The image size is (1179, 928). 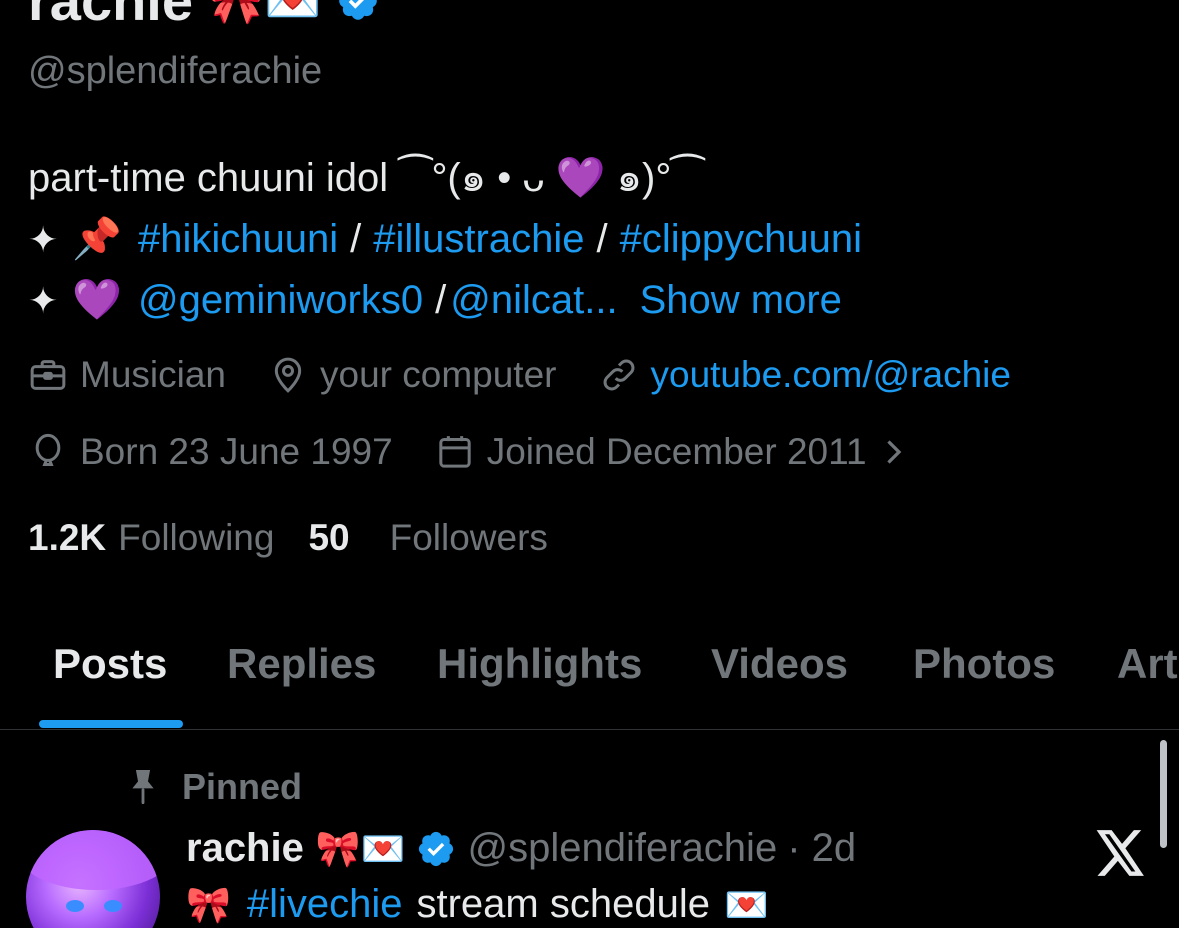 I want to click on hashtag-illustrachie: #illustrachie, so click(x=478, y=239).